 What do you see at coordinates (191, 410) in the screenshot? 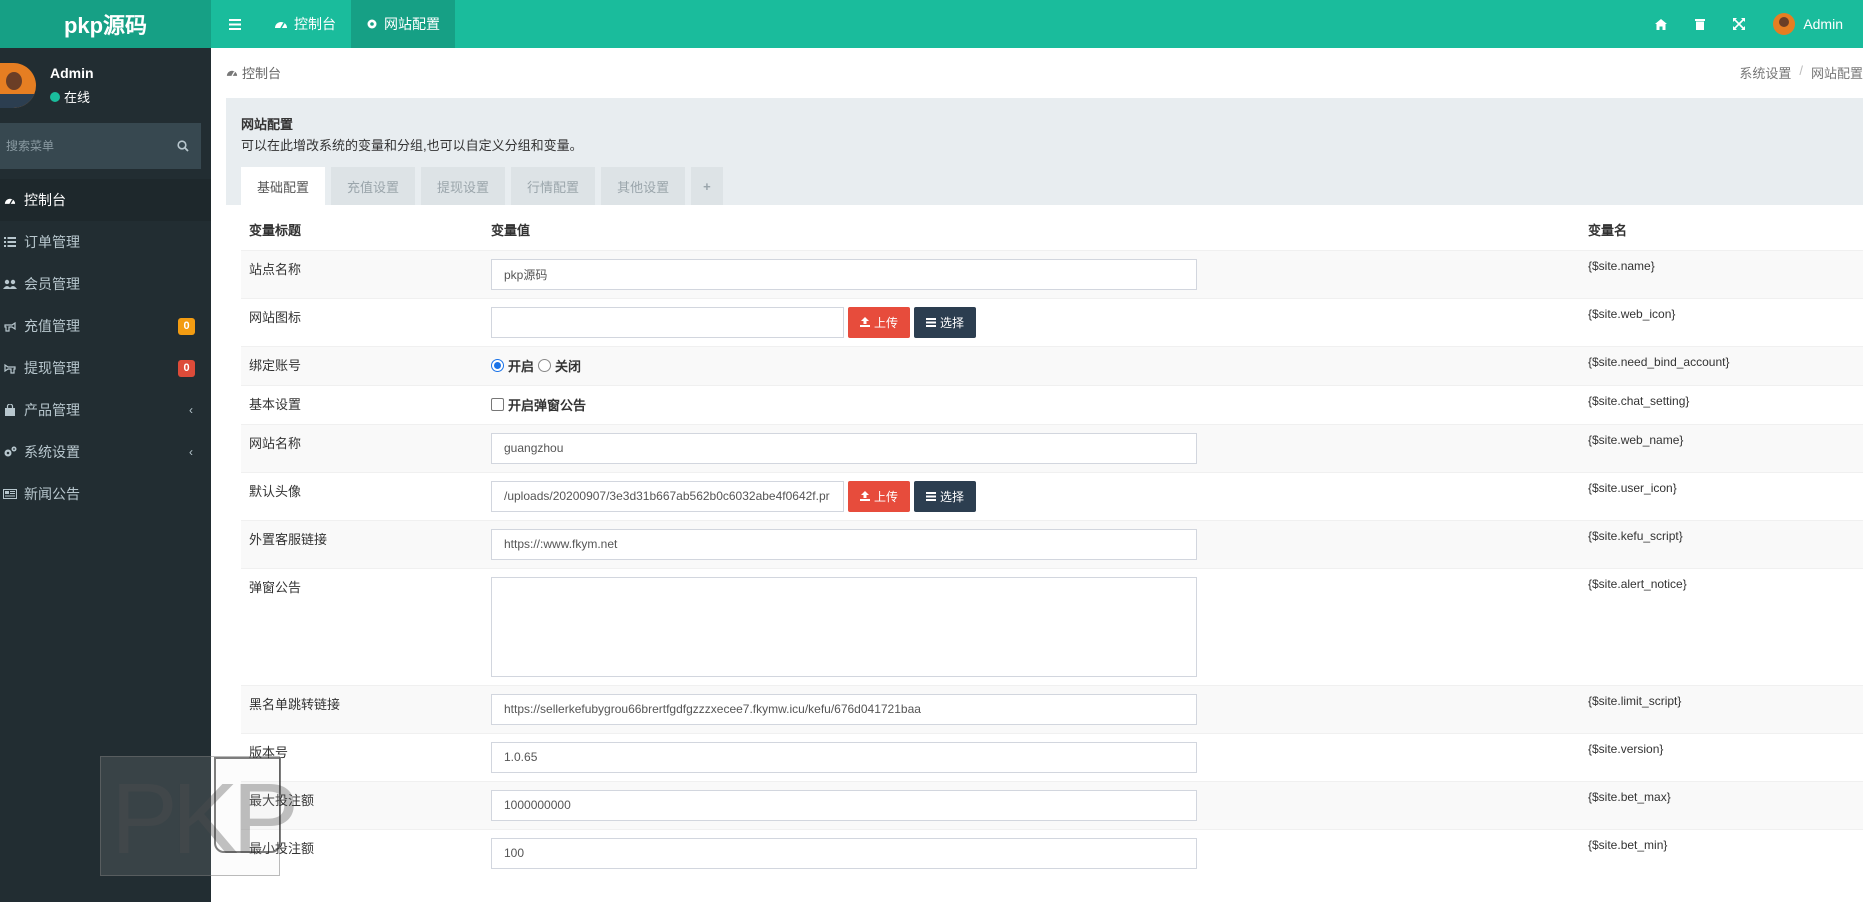
I see `chevron-left-icon: ‹` at bounding box center [191, 410].